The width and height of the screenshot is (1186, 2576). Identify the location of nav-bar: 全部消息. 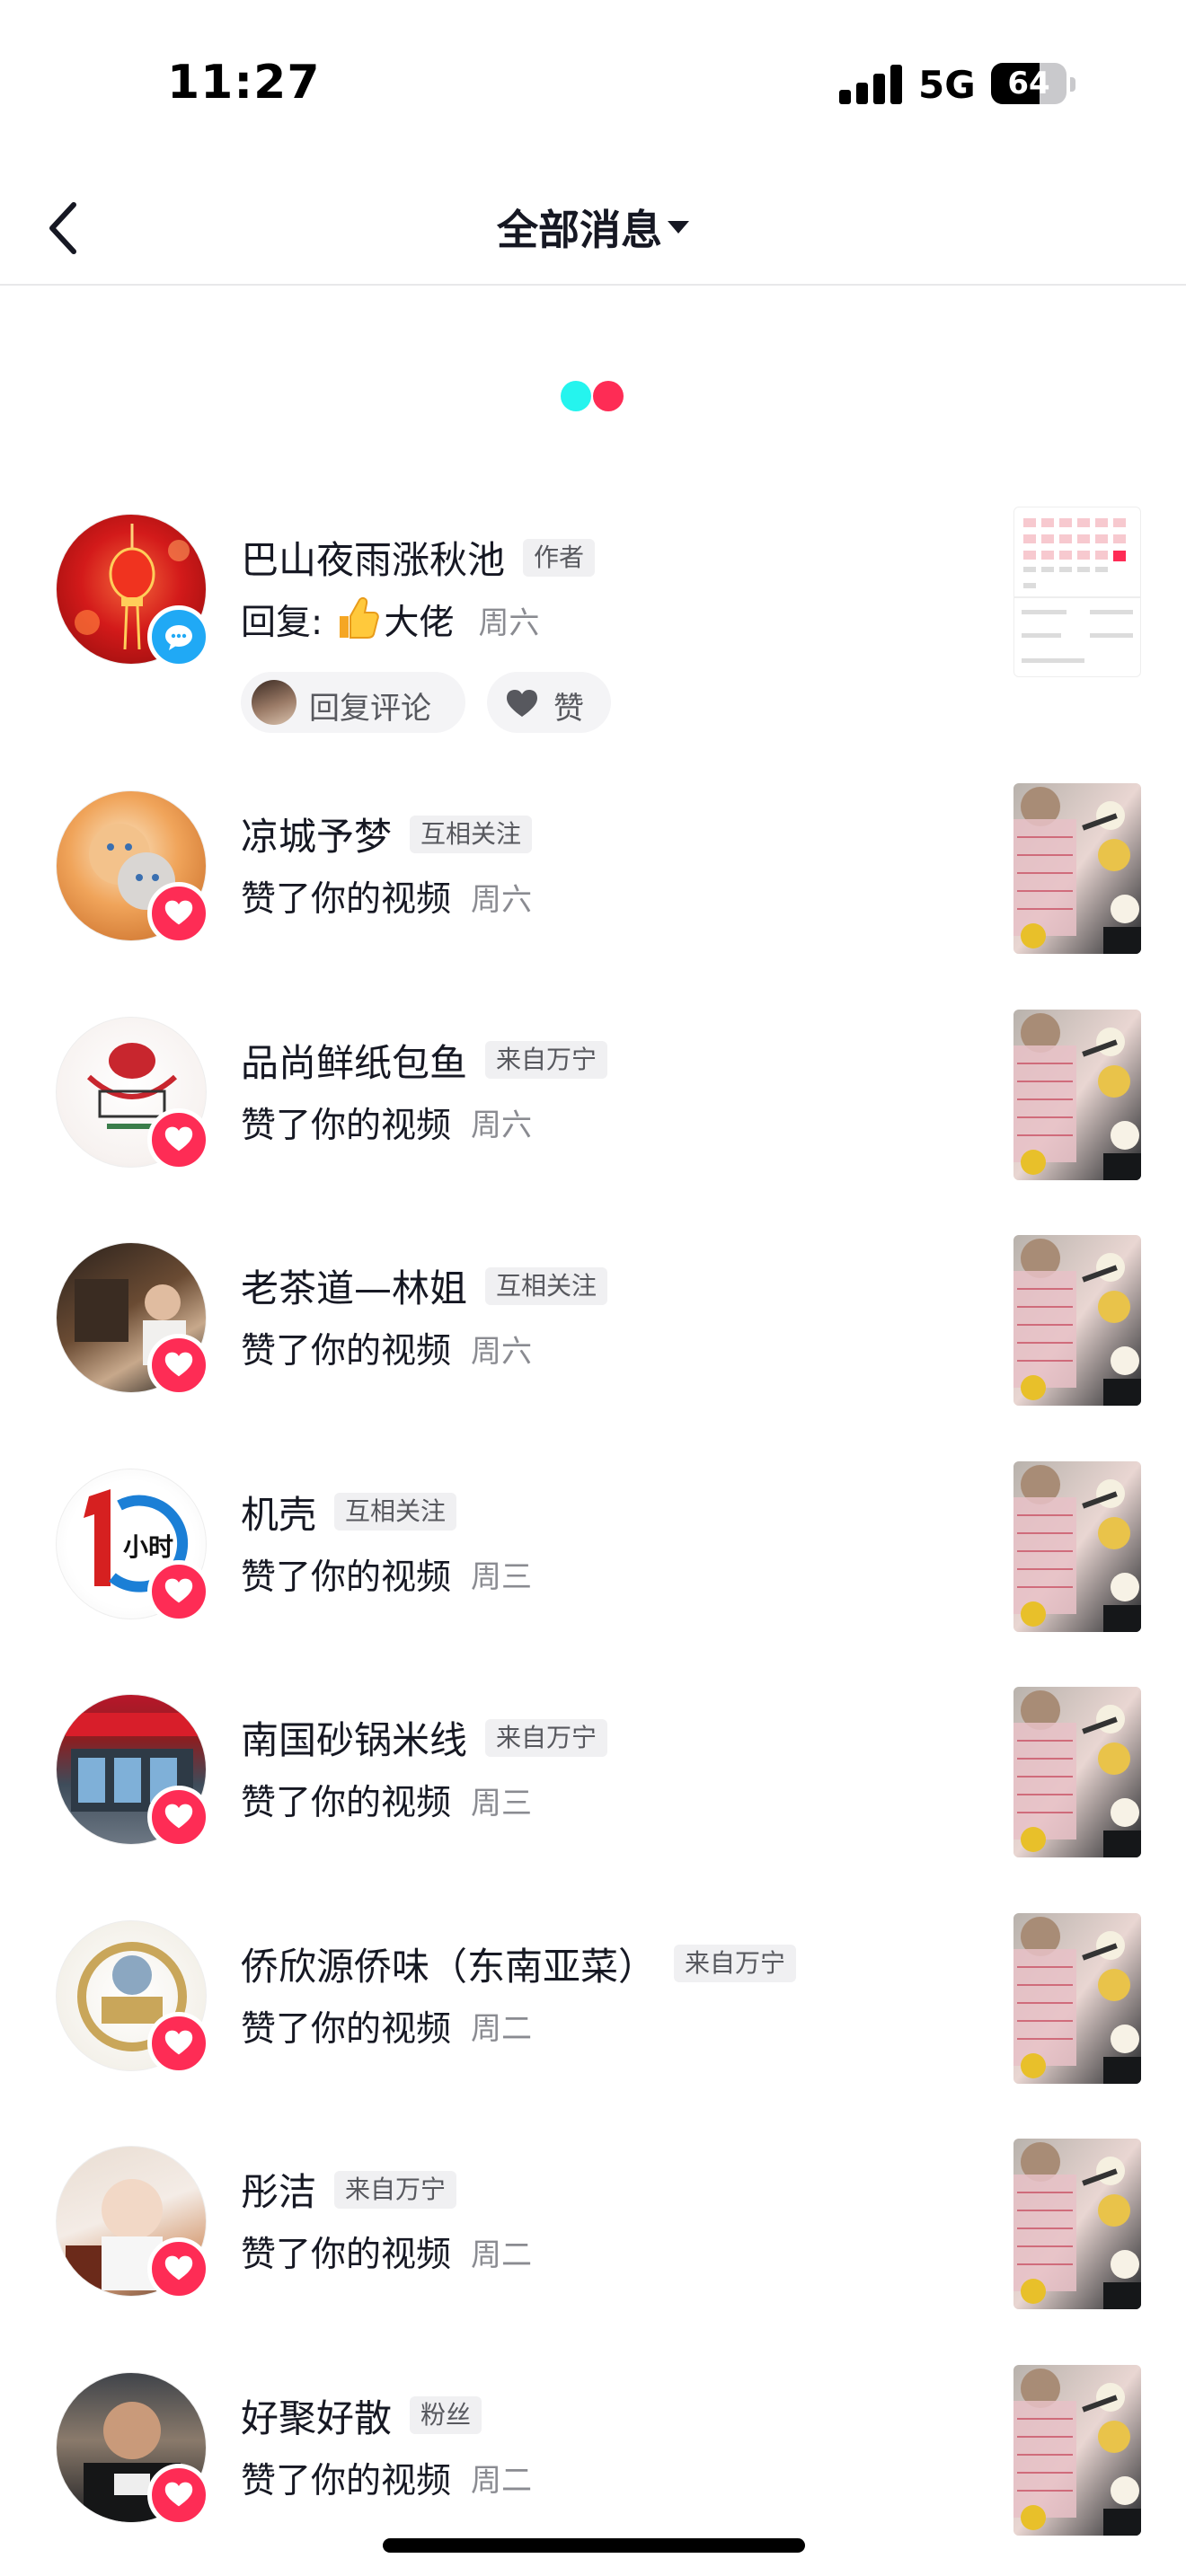
(593, 228).